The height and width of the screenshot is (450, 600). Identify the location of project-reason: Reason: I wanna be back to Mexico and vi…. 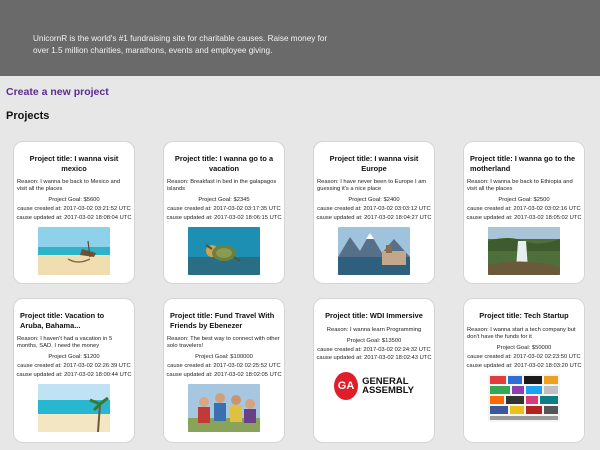
(69, 186).